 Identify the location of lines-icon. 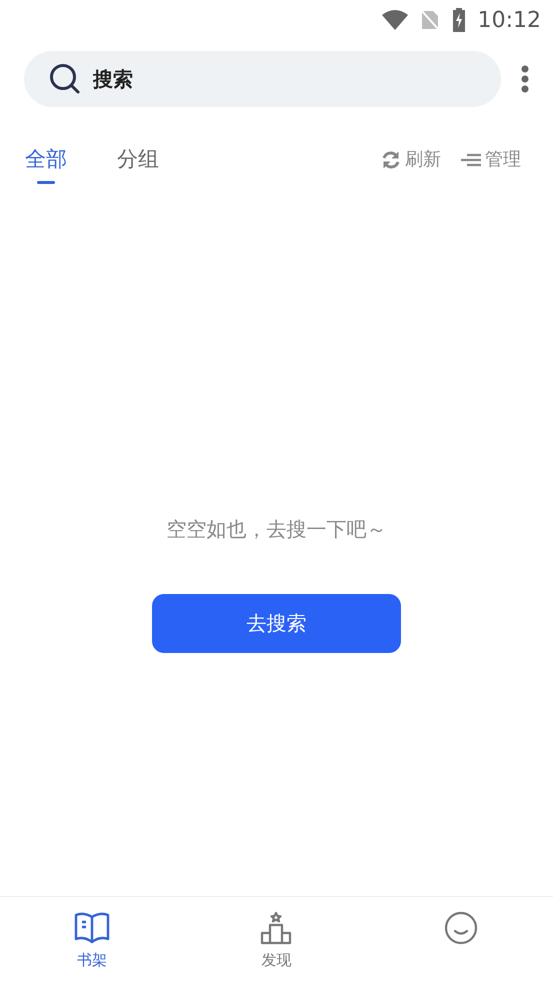
(471, 160).